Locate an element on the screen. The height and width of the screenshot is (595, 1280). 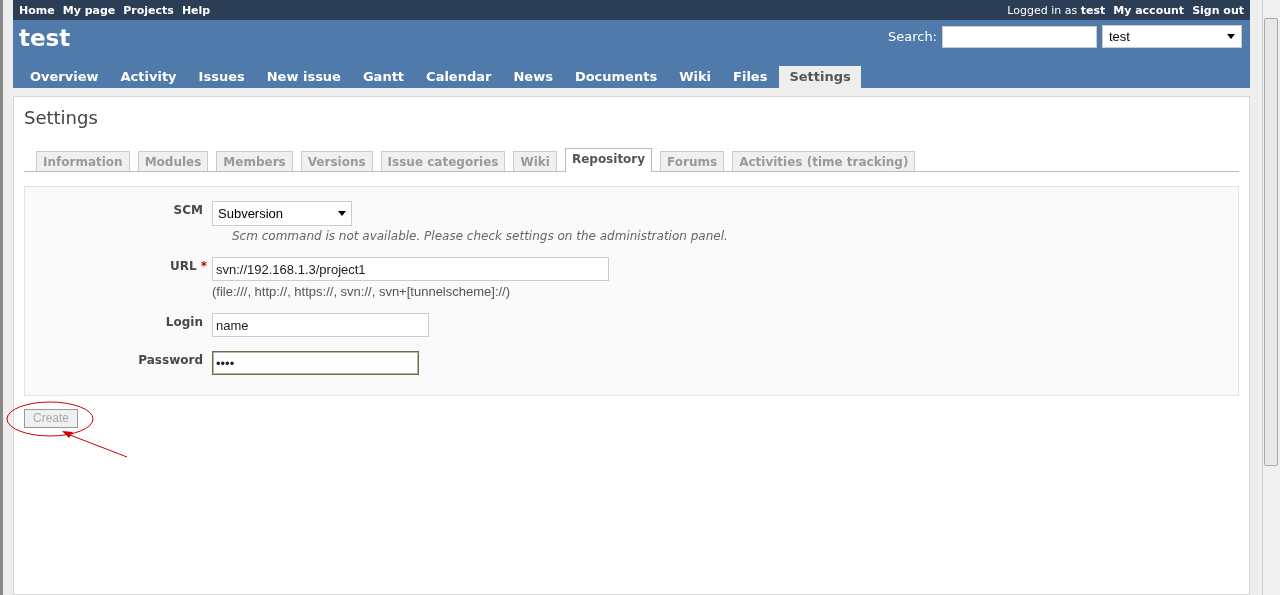
main-tab: Overview is located at coordinates (64, 77).